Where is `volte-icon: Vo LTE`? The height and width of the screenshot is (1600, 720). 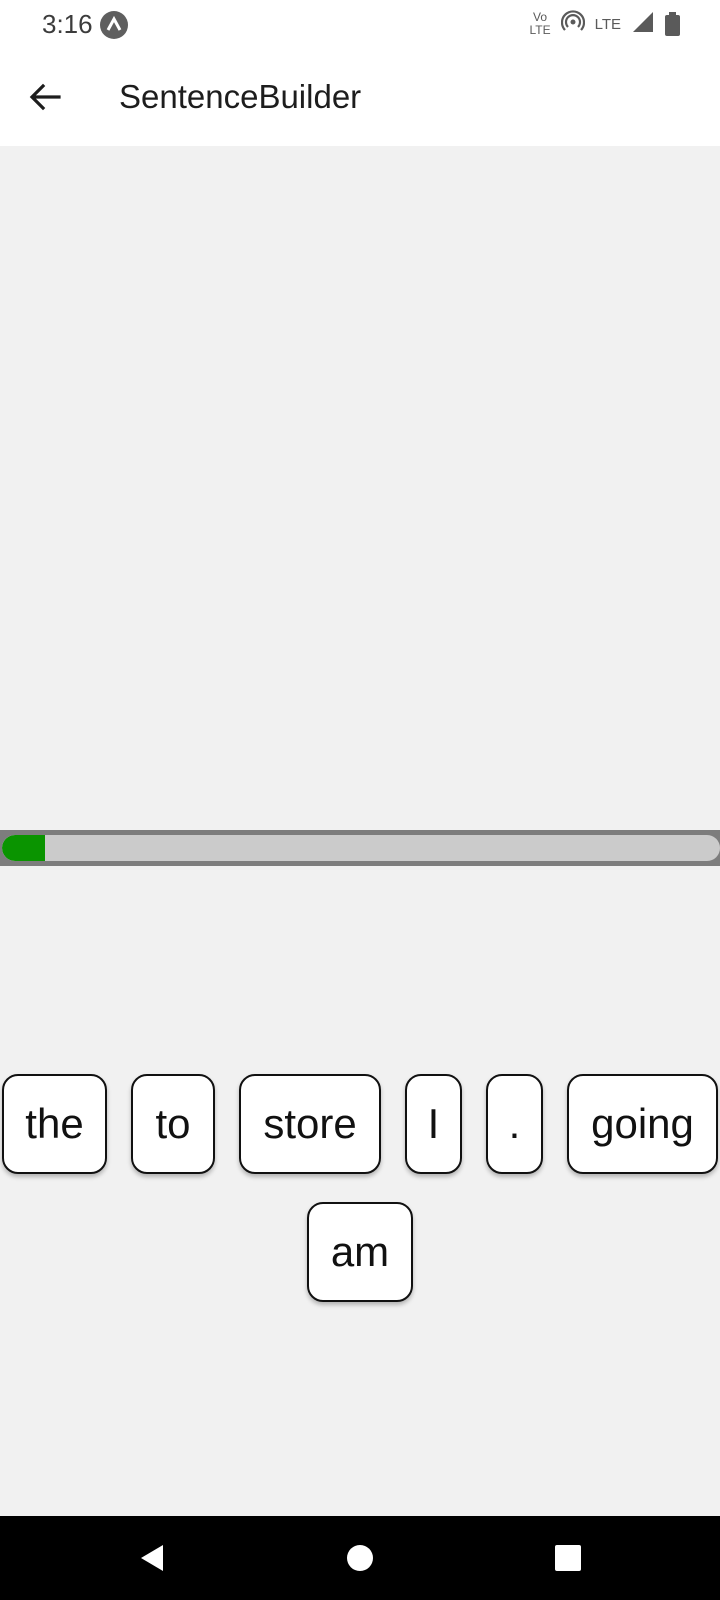
volte-icon: Vo LTE is located at coordinates (540, 23).